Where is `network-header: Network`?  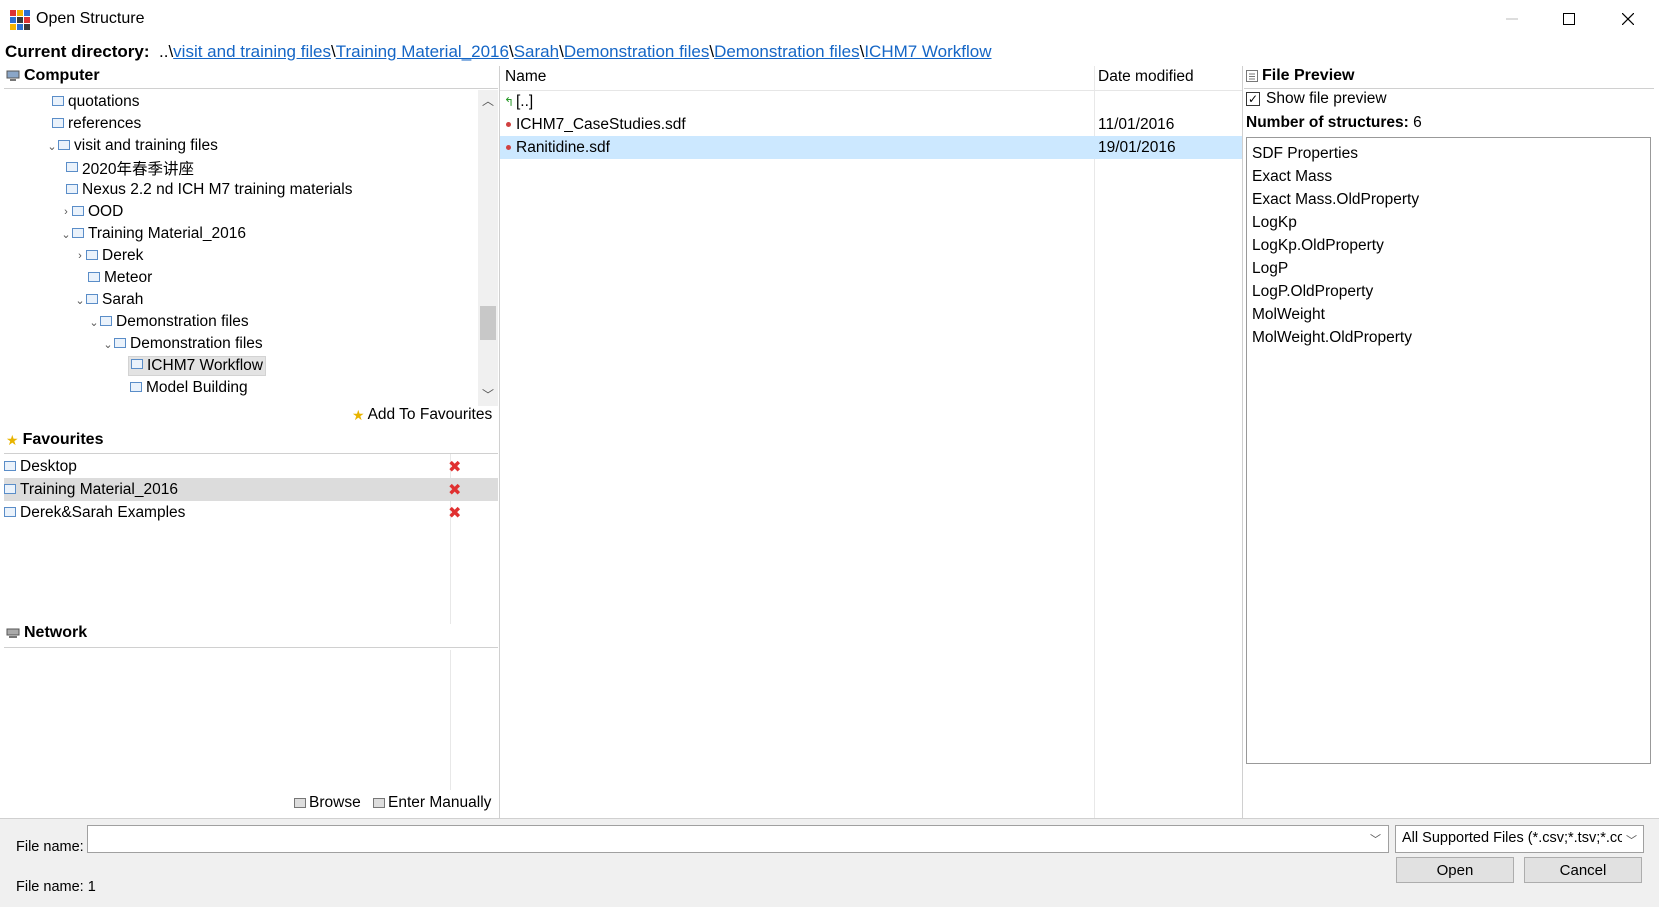
network-header: Network is located at coordinates (46, 633).